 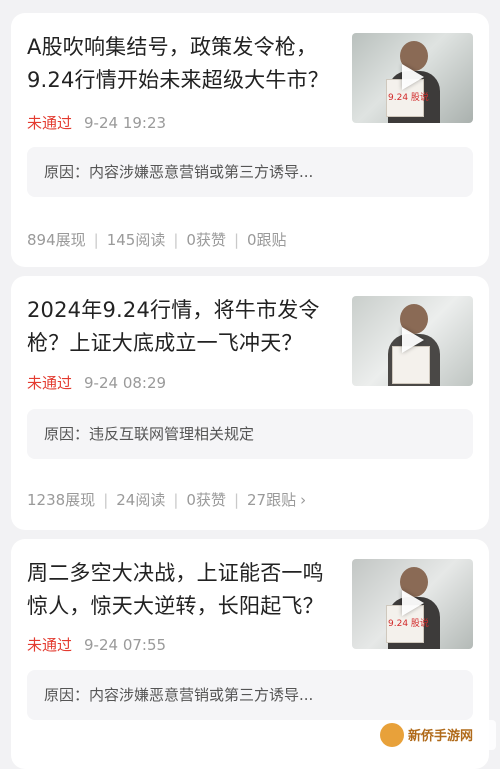 What do you see at coordinates (441, 736) in the screenshot?
I see `watermark-text: 新侨手游网` at bounding box center [441, 736].